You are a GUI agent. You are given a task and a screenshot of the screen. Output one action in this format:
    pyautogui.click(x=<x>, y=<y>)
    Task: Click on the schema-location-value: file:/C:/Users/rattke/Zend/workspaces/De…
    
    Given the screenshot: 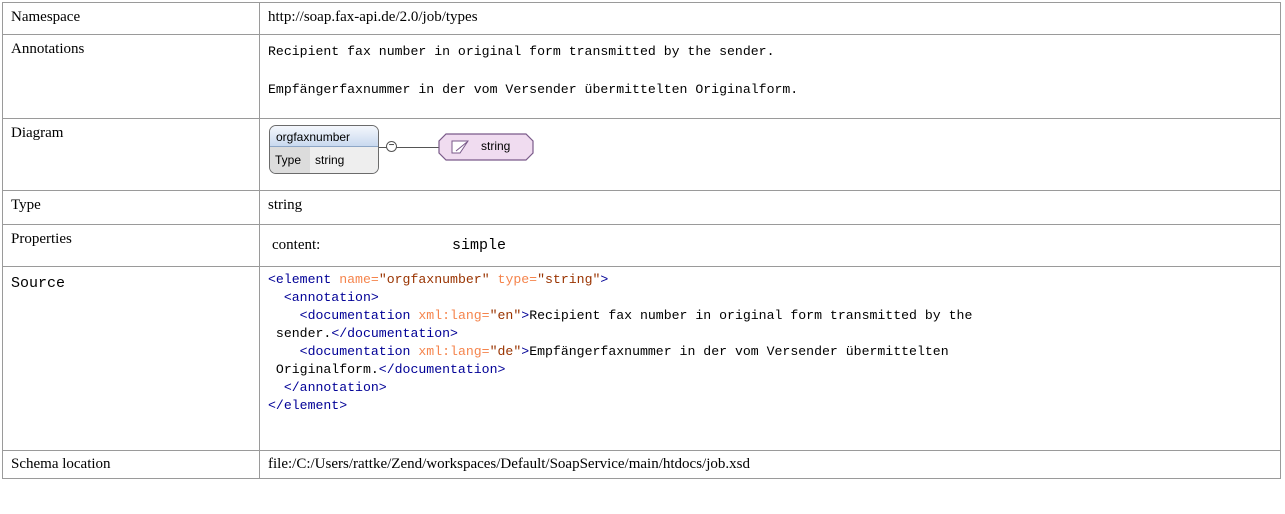 What is the action you would take?
    pyautogui.click(x=770, y=464)
    